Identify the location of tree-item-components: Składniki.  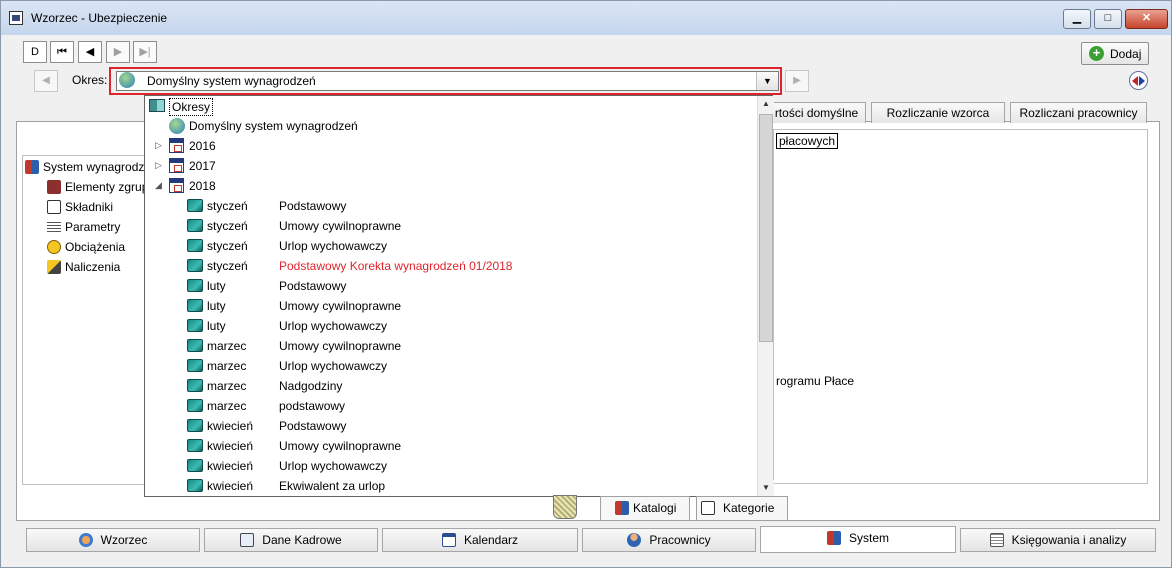
(80, 207).